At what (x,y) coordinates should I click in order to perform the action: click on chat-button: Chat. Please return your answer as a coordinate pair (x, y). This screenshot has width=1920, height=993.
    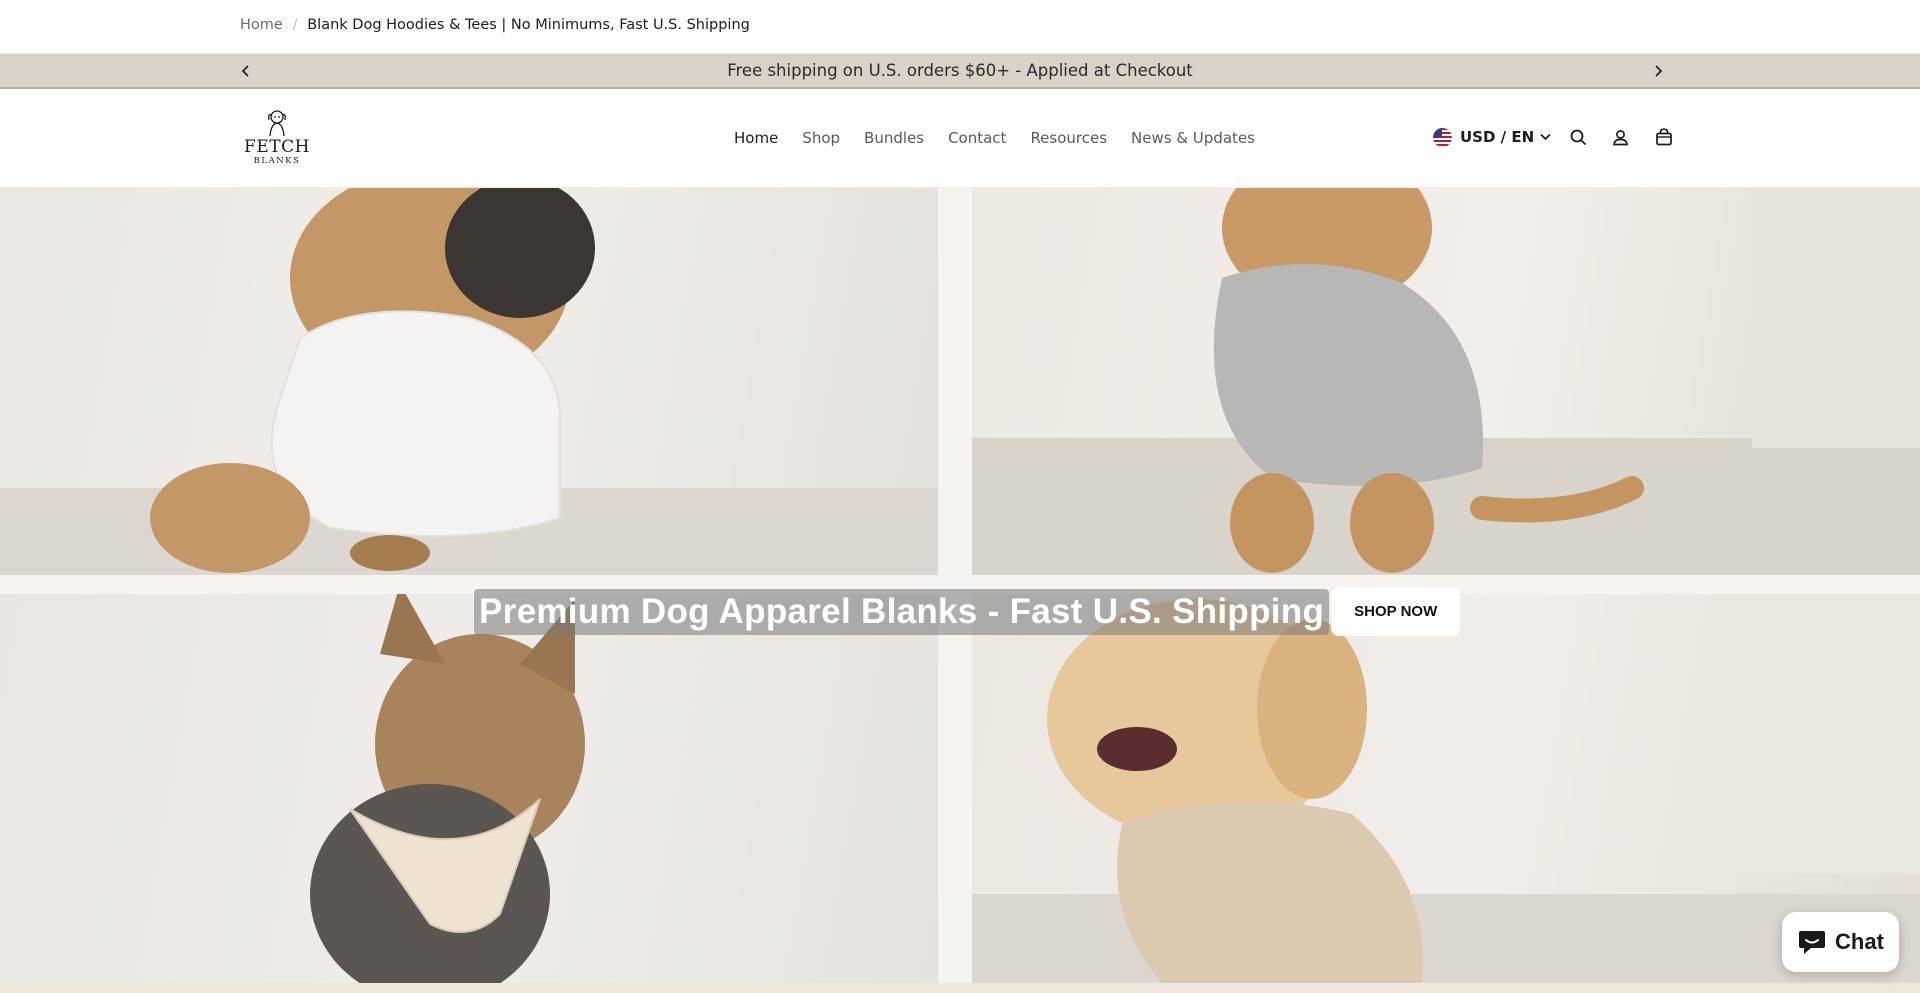
    Looking at the image, I should click on (1840, 942).